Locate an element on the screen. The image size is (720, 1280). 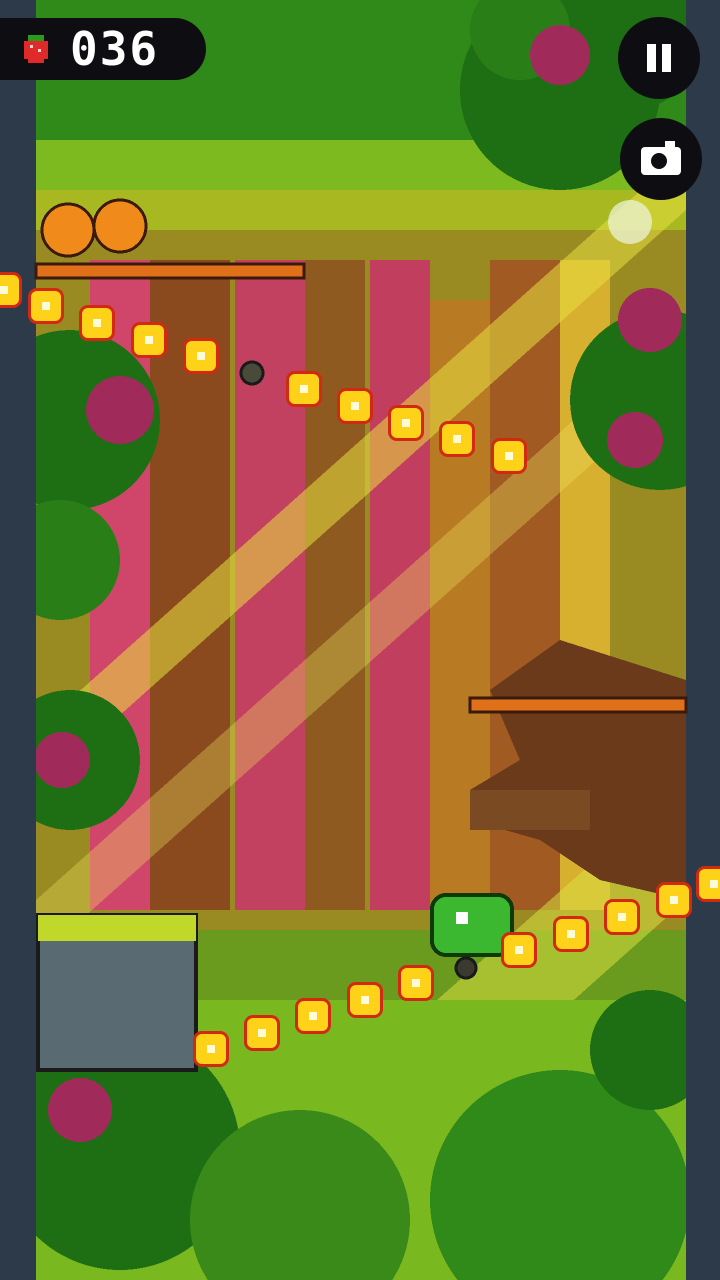
score-panel: 036 is located at coordinates (103, 49).